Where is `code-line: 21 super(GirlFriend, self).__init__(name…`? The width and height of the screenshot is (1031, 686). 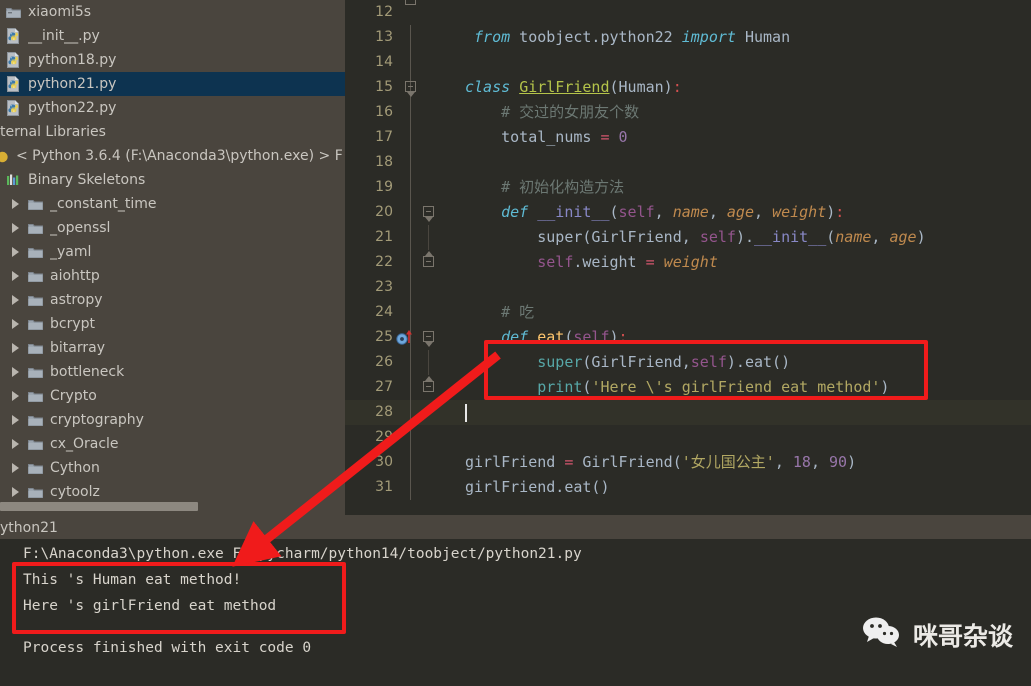
code-line: 21 super(GirlFriend, self).__init__(name… is located at coordinates (688, 237).